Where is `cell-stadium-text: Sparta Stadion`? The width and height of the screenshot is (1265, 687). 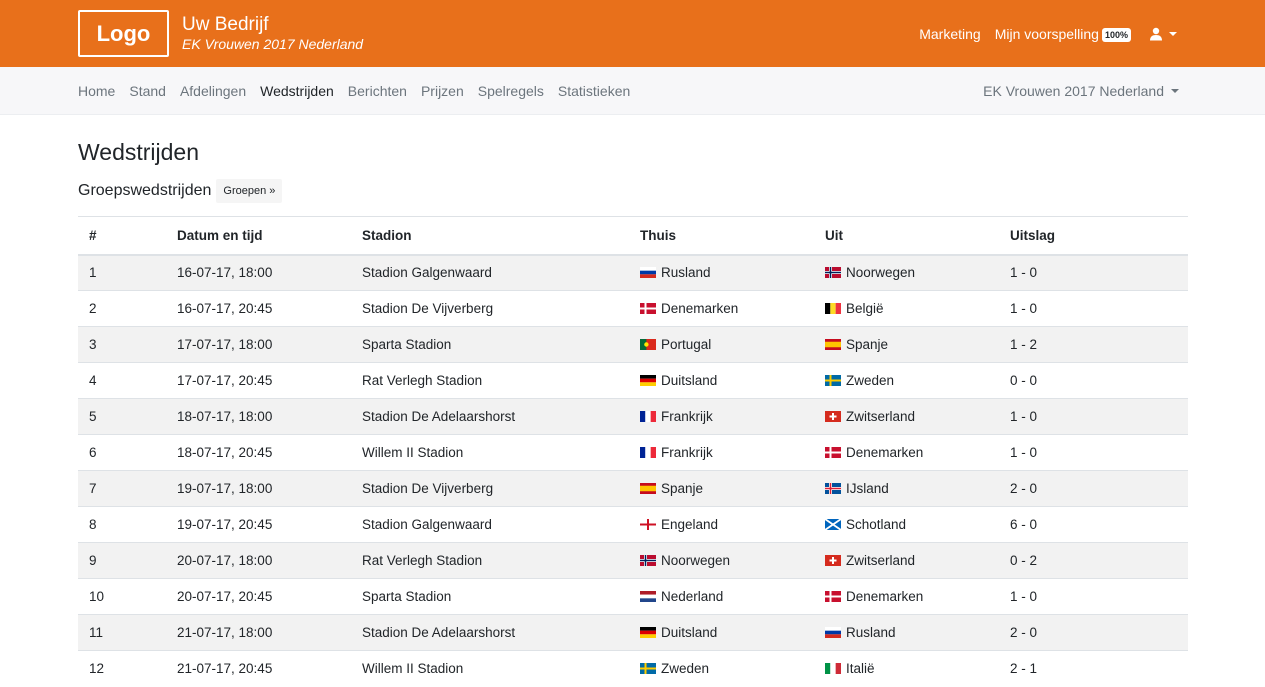
cell-stadium-text: Sparta Stadion is located at coordinates (407, 596).